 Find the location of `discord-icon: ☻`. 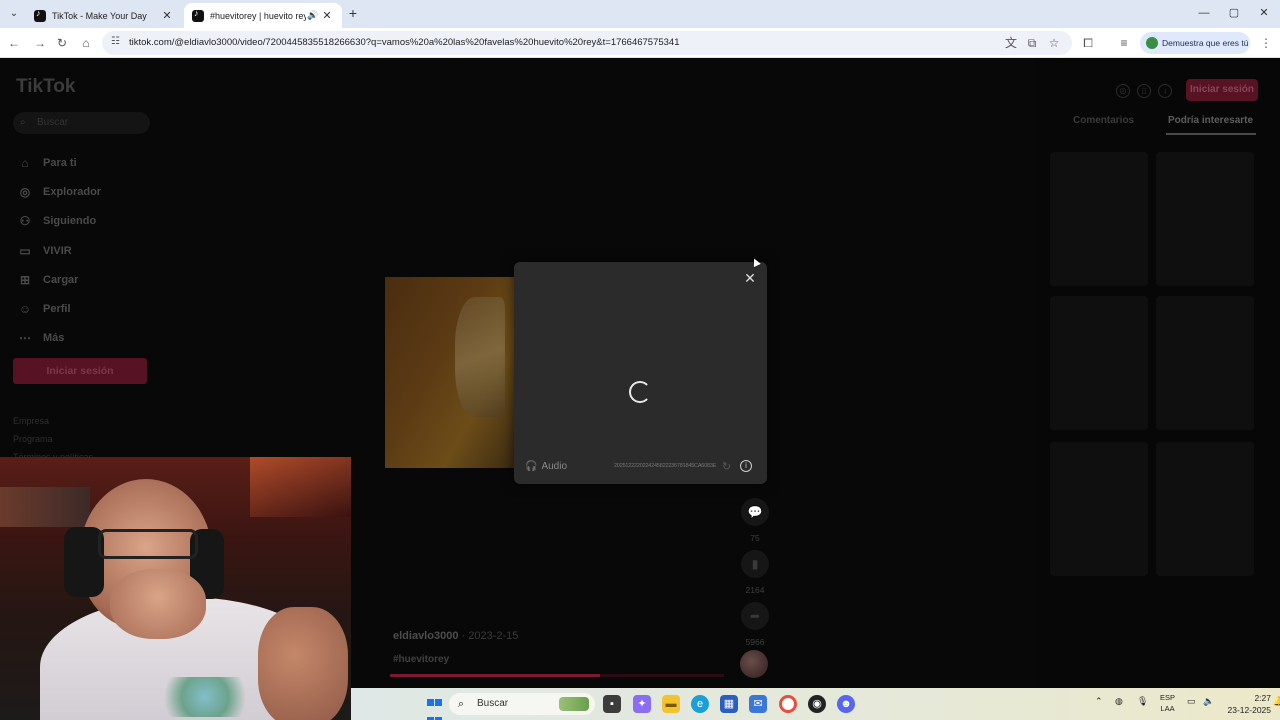

discord-icon: ☻ is located at coordinates (846, 704).